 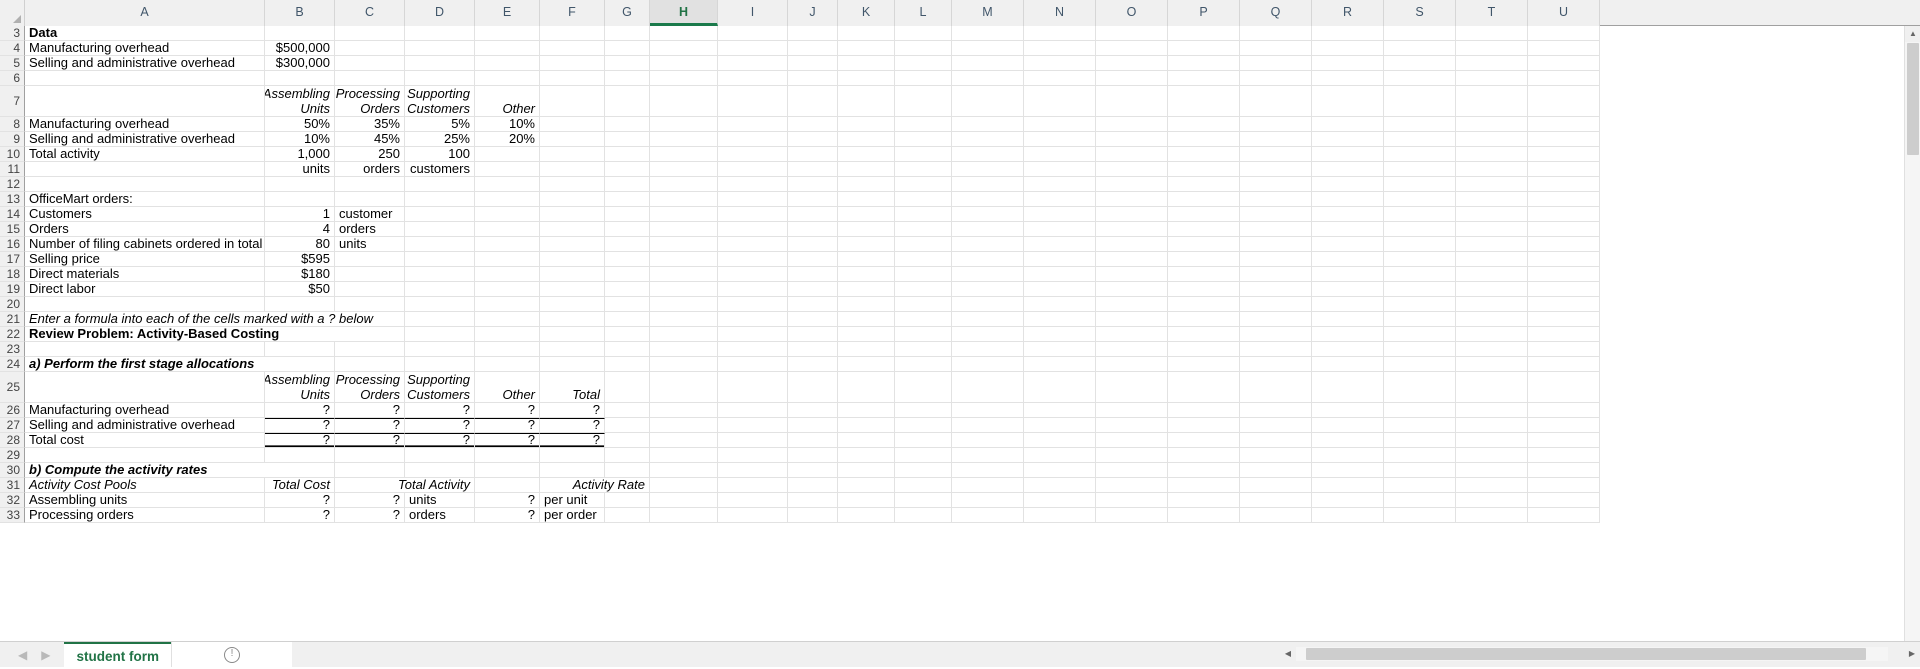 What do you see at coordinates (1492, 410) in the screenshot?
I see `cell-T26` at bounding box center [1492, 410].